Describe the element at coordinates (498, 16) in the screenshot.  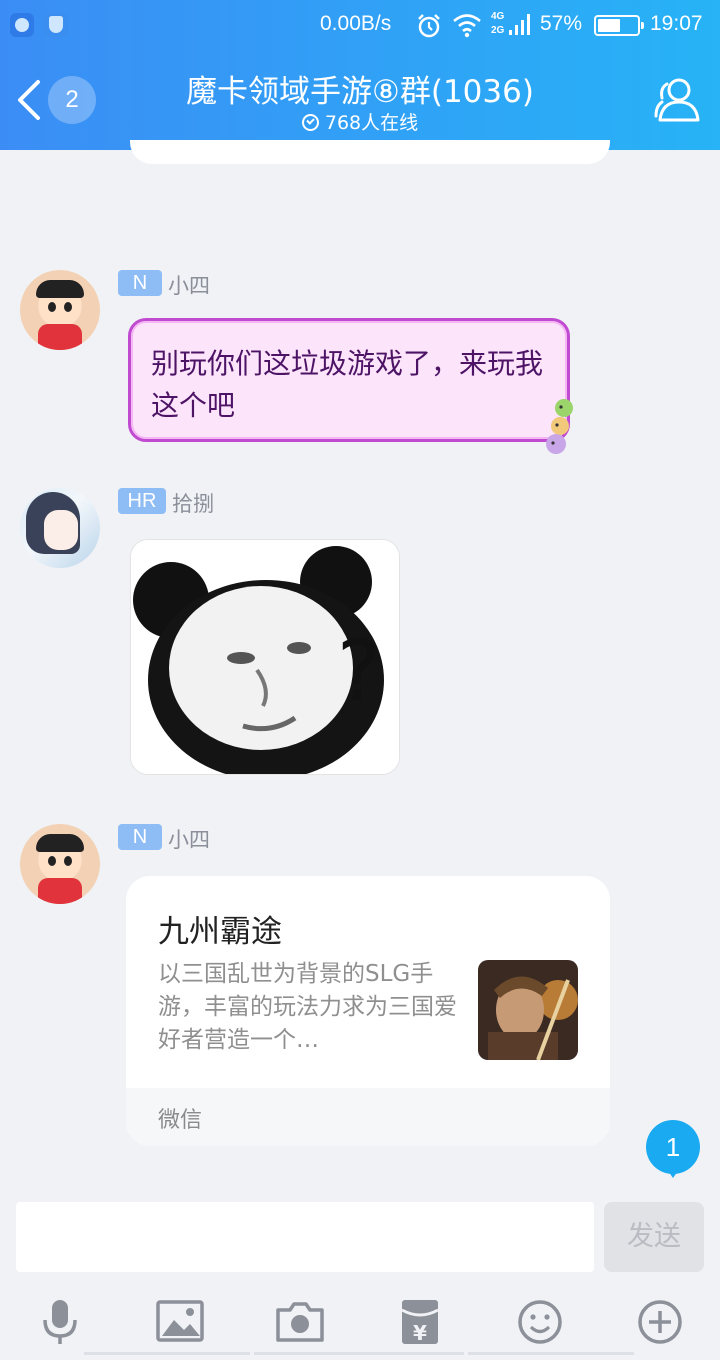
I see `signal-4g-label: 4G` at that location.